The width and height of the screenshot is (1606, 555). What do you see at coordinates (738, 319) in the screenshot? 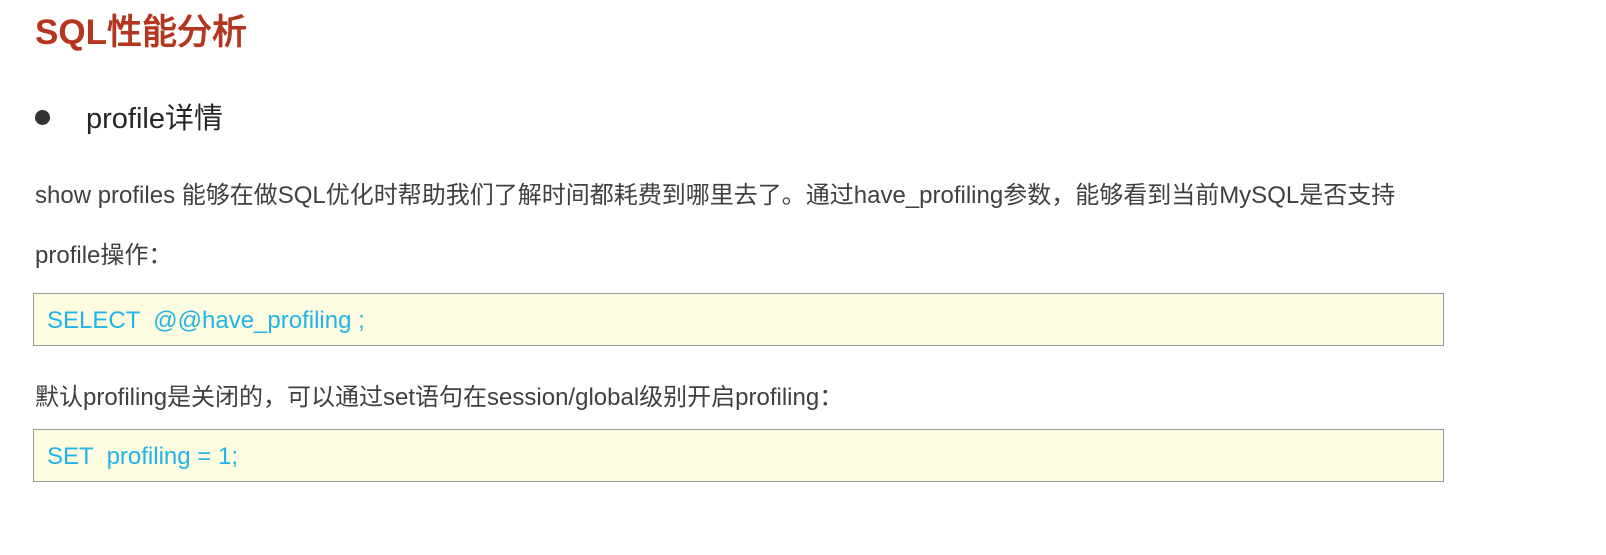
I see `code-block-have-profiling: SELECT @@have_profiling ;` at bounding box center [738, 319].